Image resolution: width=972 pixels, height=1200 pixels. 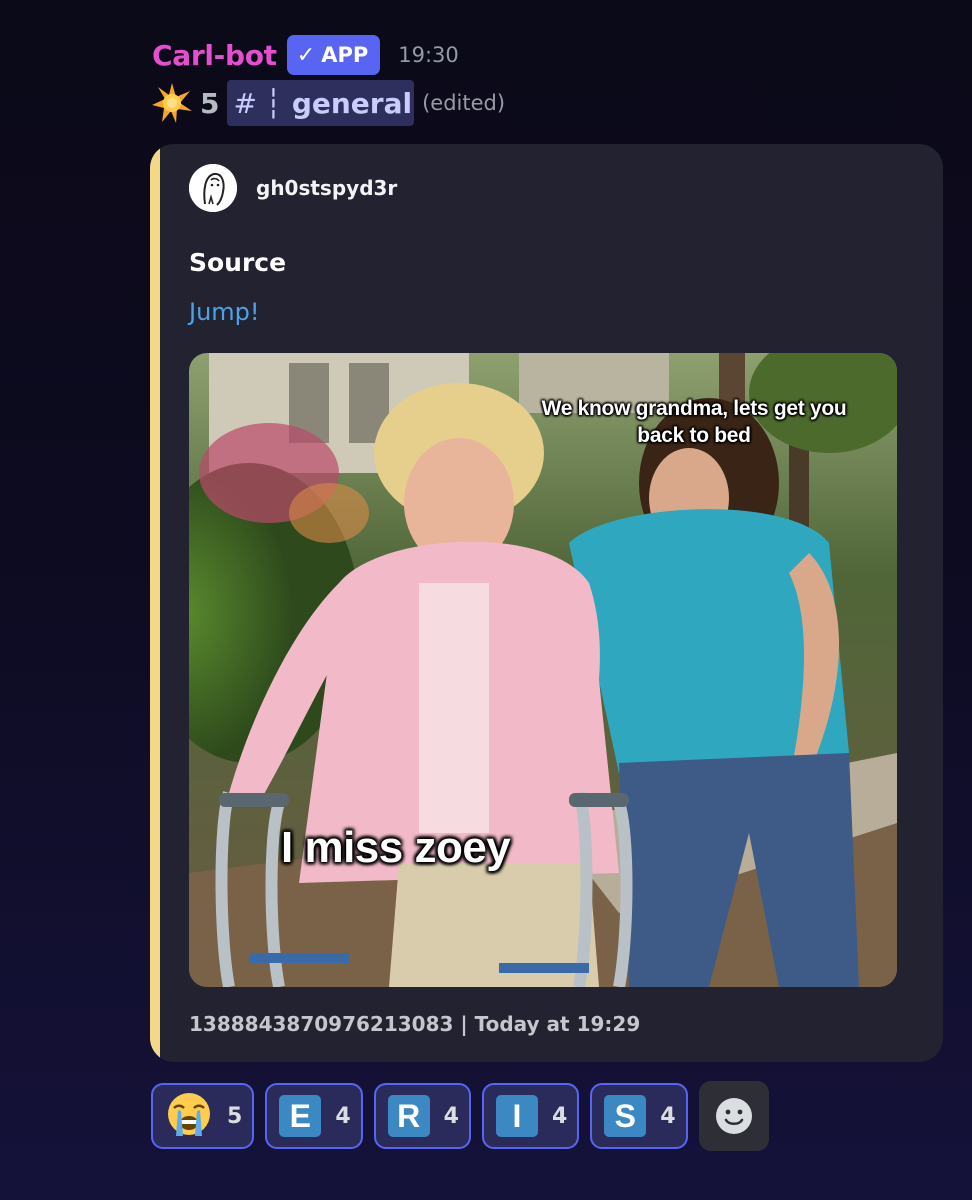 I want to click on jump-link: Jump!, so click(x=224, y=312).